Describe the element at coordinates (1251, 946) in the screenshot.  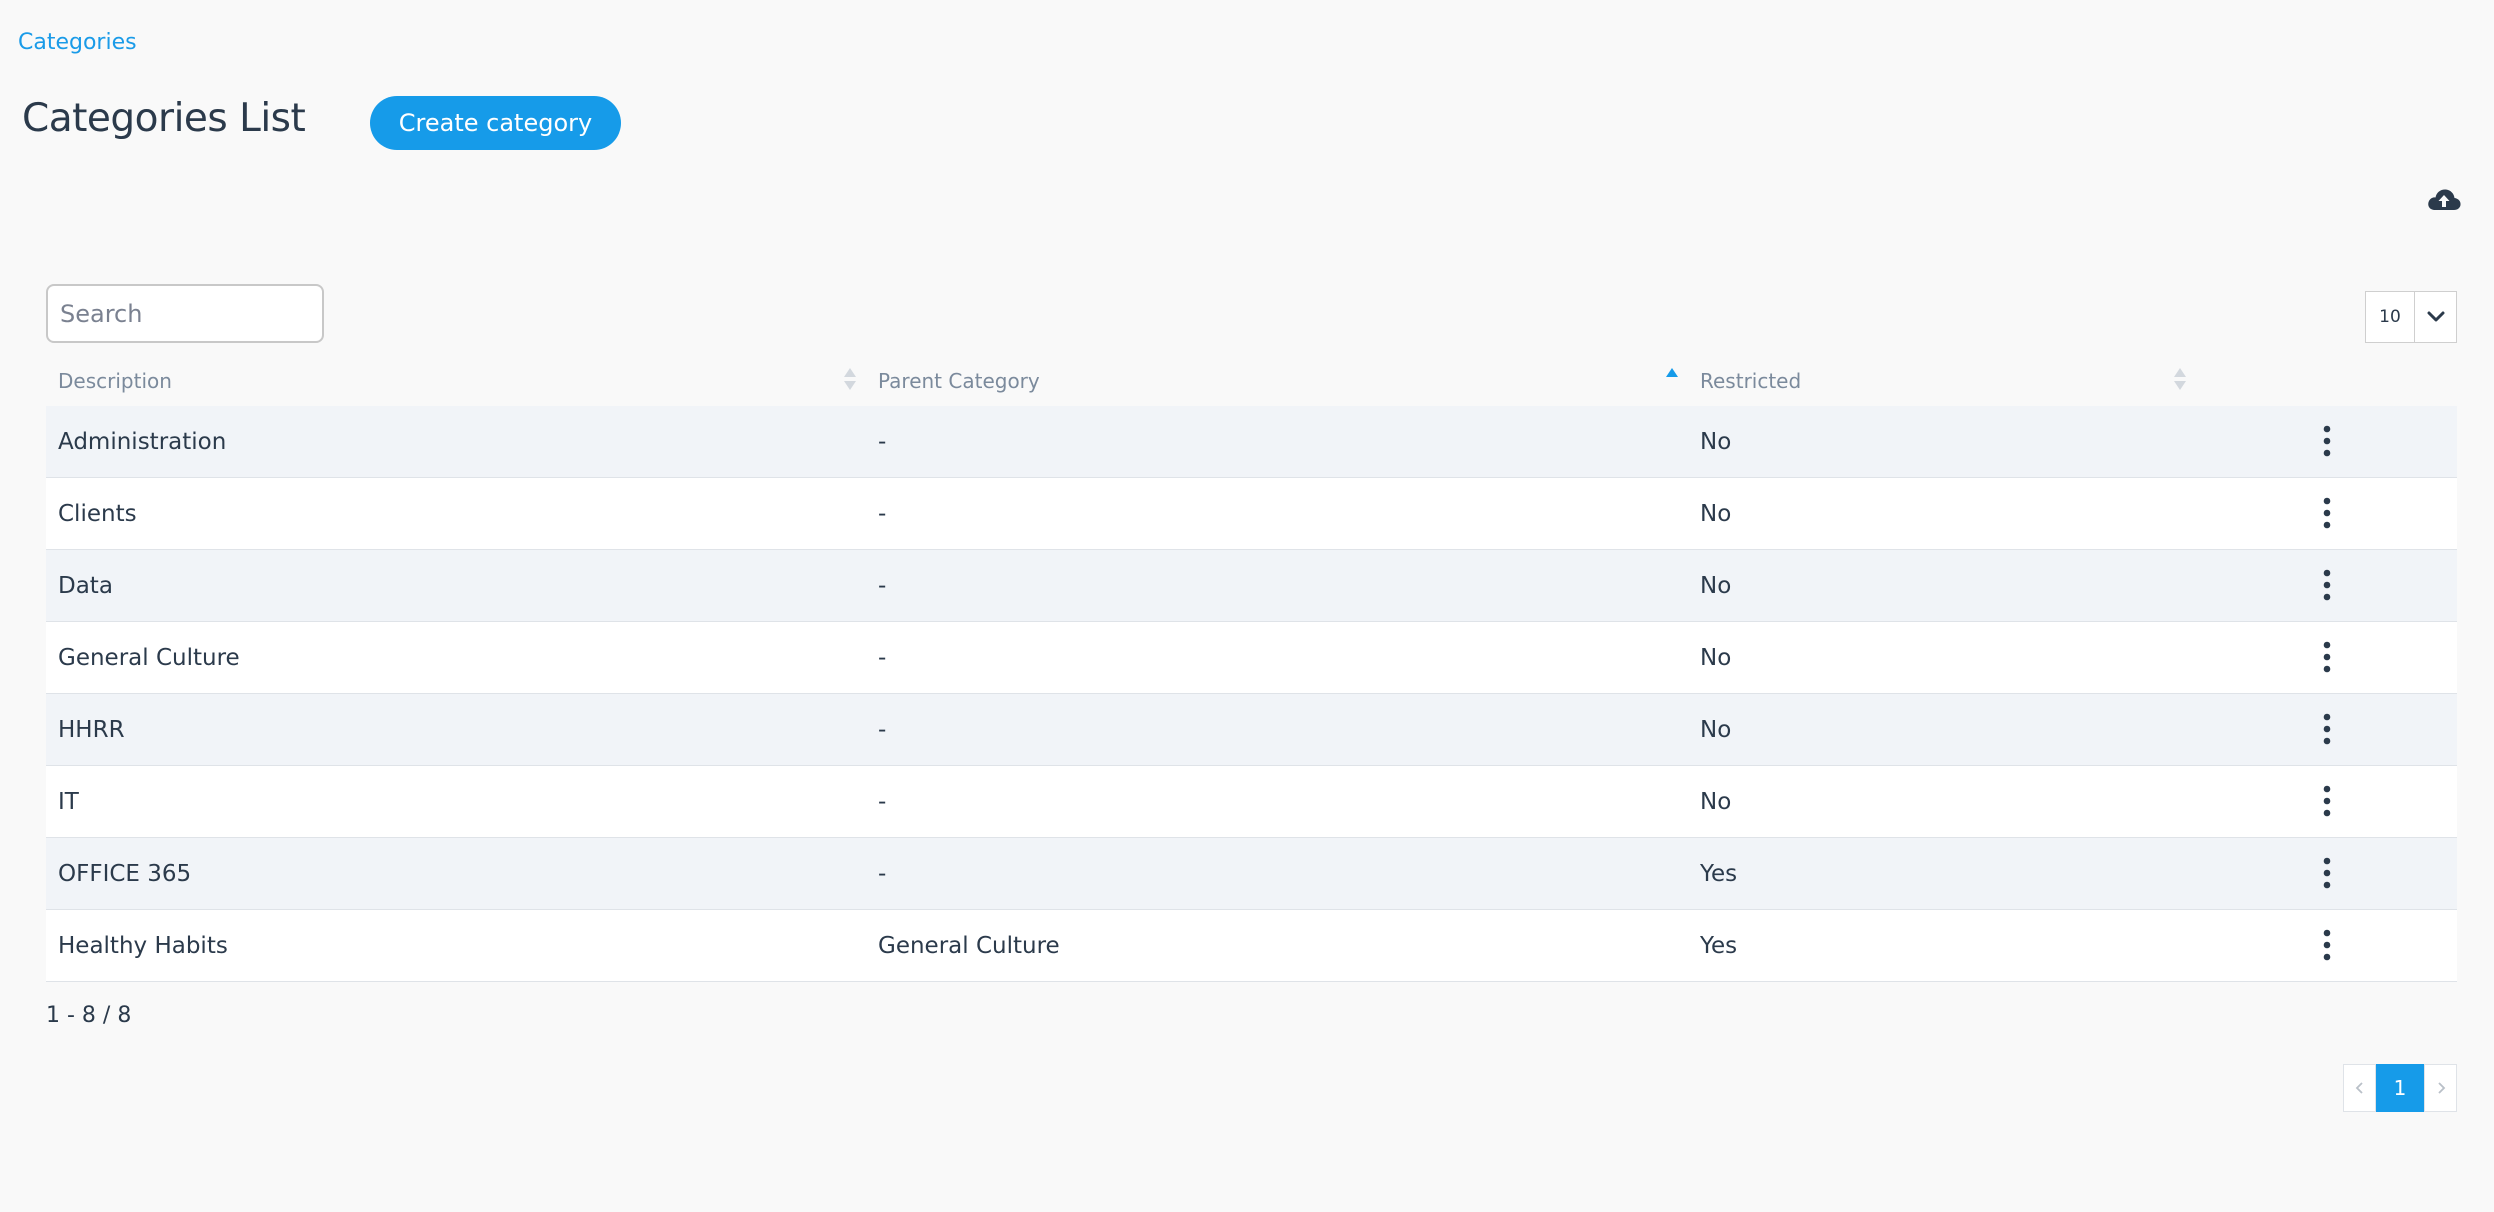
I see `table-row: Healthy Habits General Culture Yes` at that location.